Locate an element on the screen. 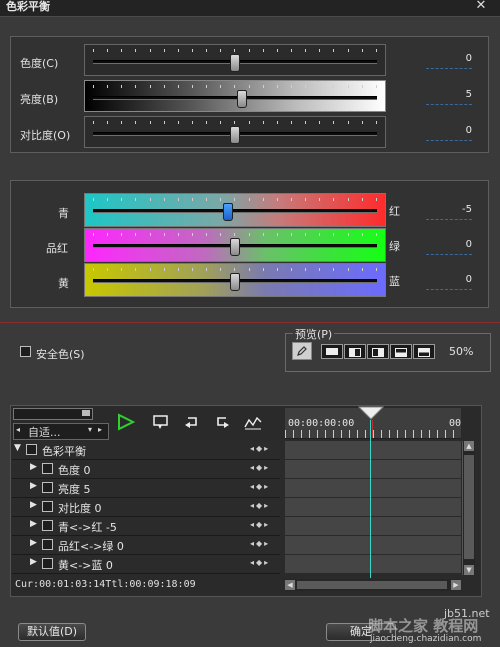  tree-label: 色彩平衡 is located at coordinates (64, 451).